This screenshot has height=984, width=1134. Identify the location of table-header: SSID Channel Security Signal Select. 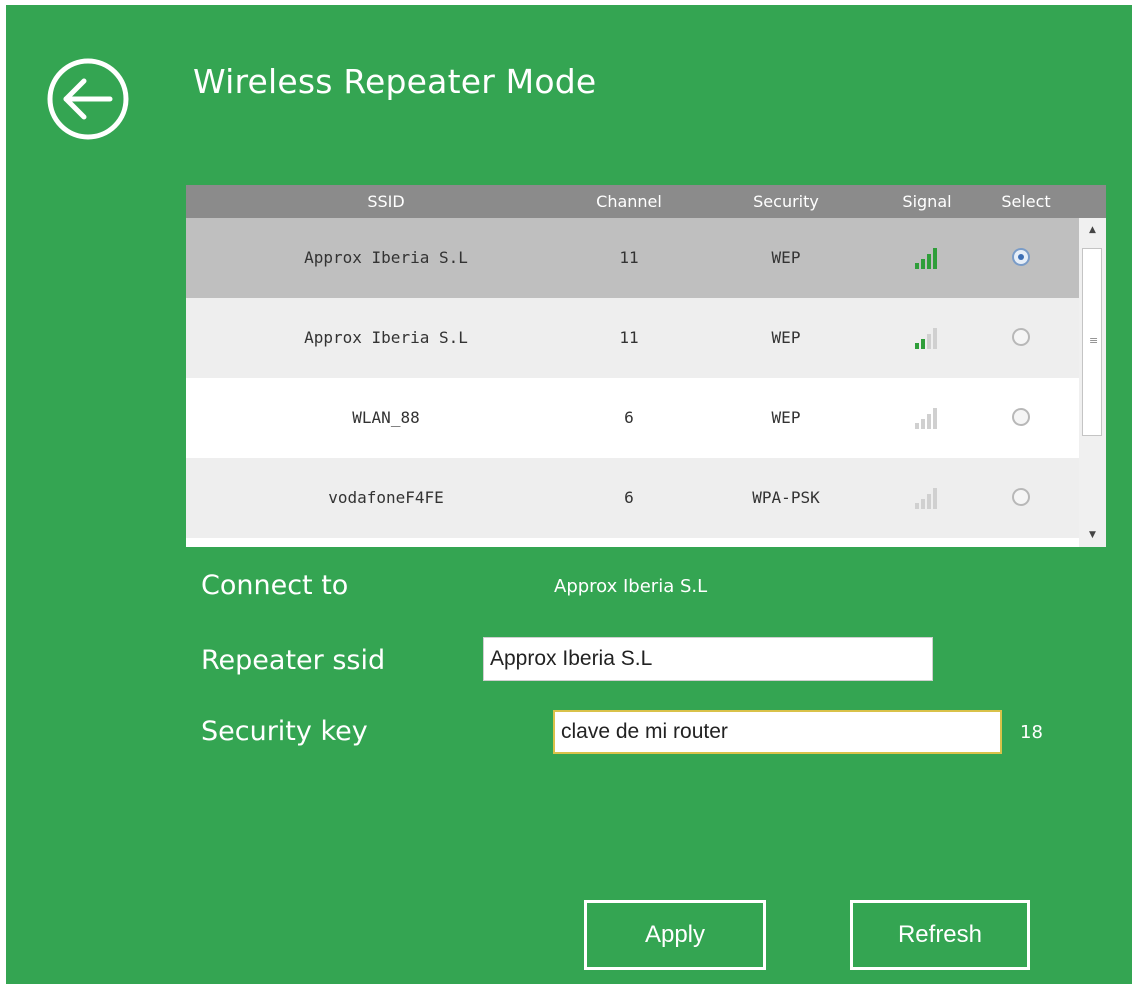
(646, 201).